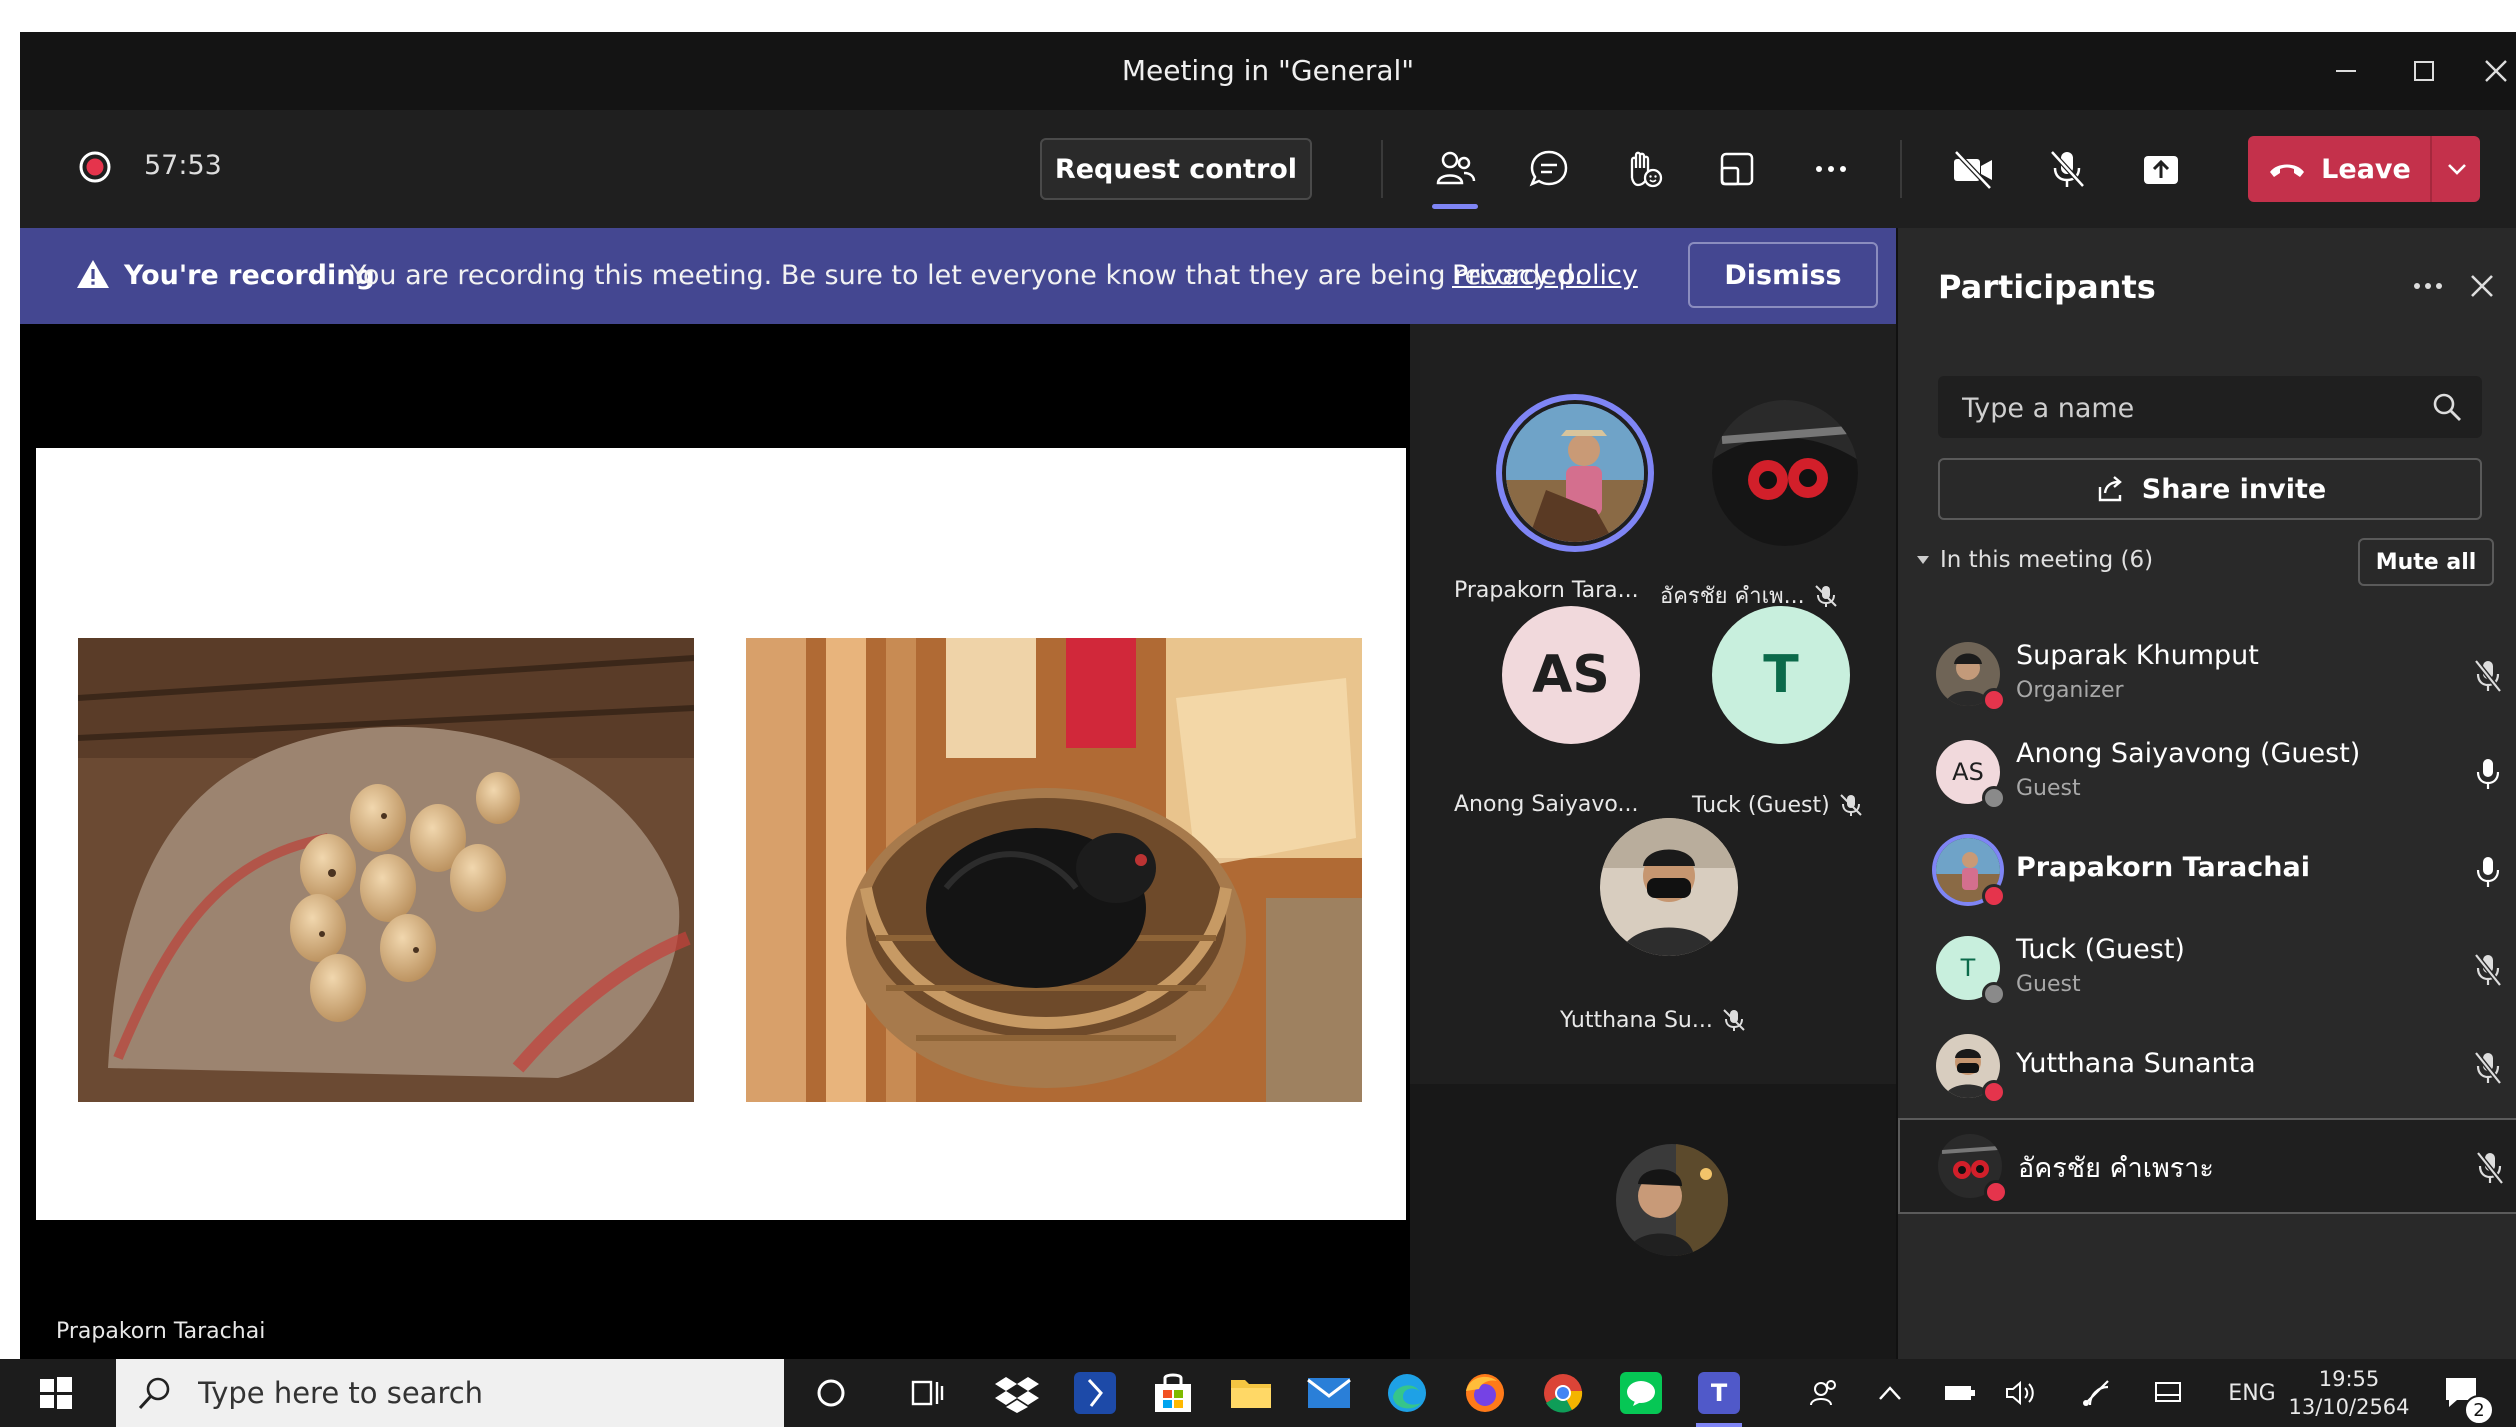 This screenshot has width=2516, height=1427. I want to click on participant-row: T Tuck (Guest) Guest, so click(2207, 970).